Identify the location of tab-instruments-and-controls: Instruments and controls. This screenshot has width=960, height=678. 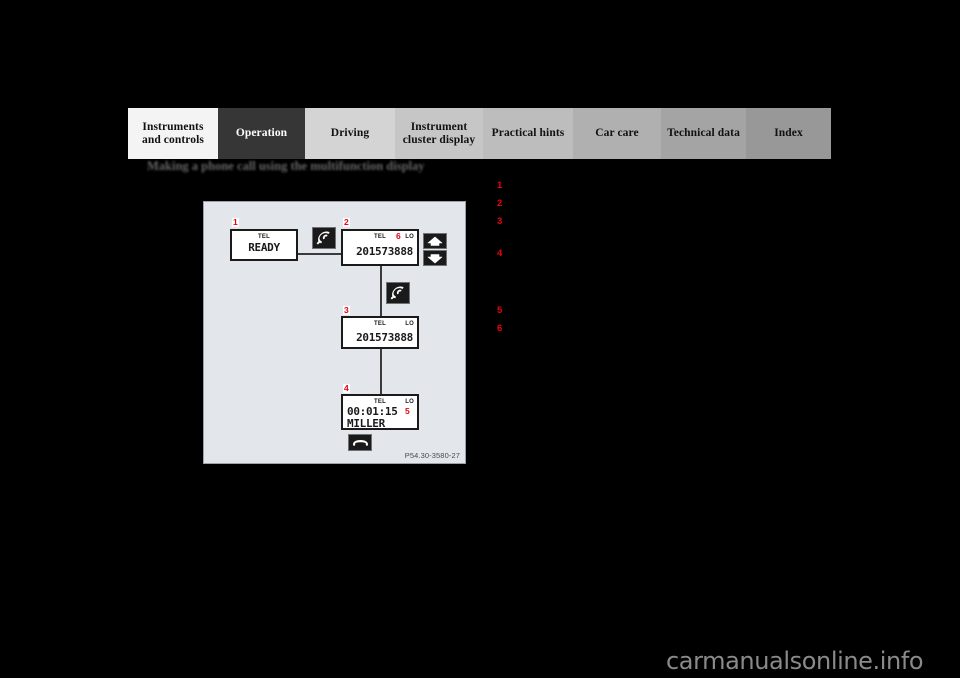
(173, 133).